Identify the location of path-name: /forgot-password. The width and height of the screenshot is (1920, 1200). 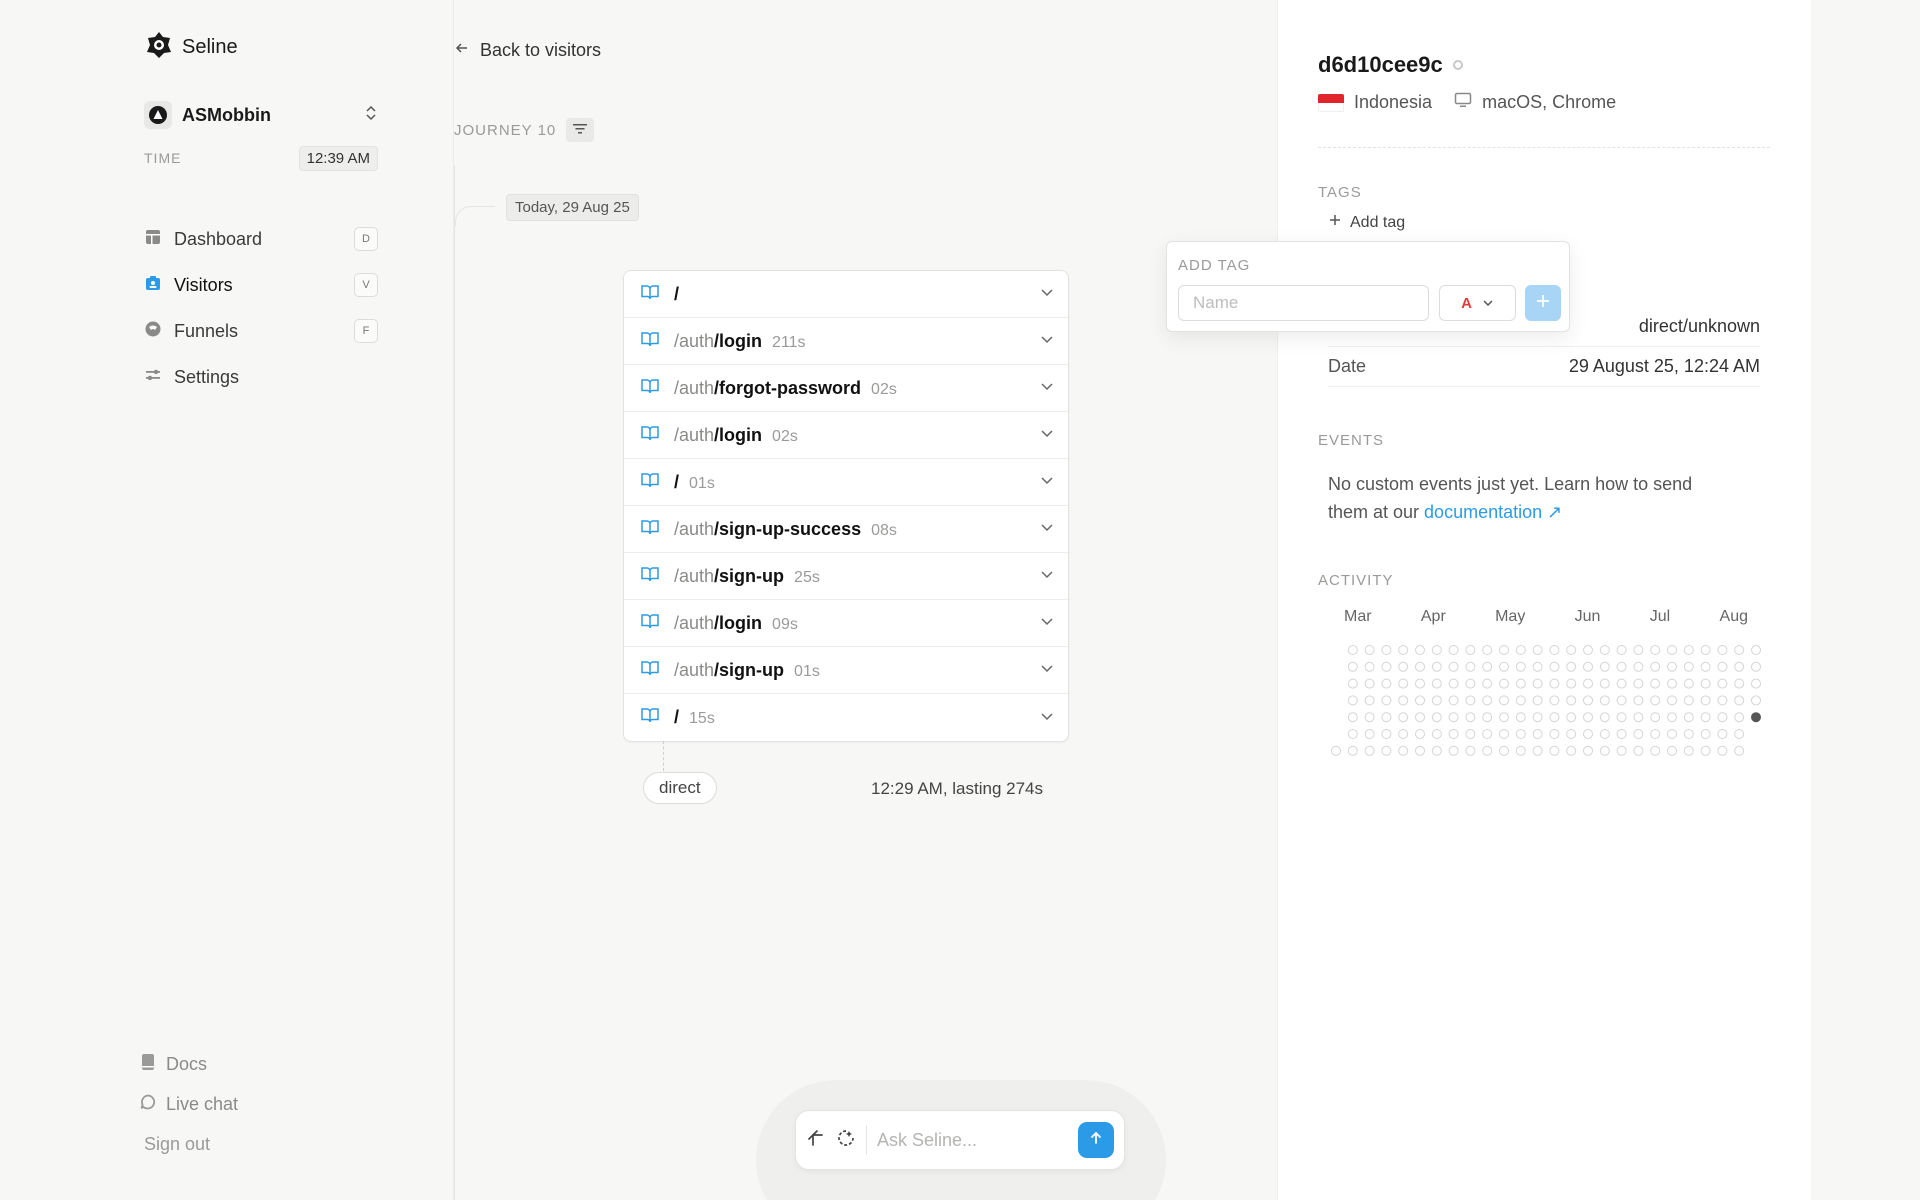
(788, 387).